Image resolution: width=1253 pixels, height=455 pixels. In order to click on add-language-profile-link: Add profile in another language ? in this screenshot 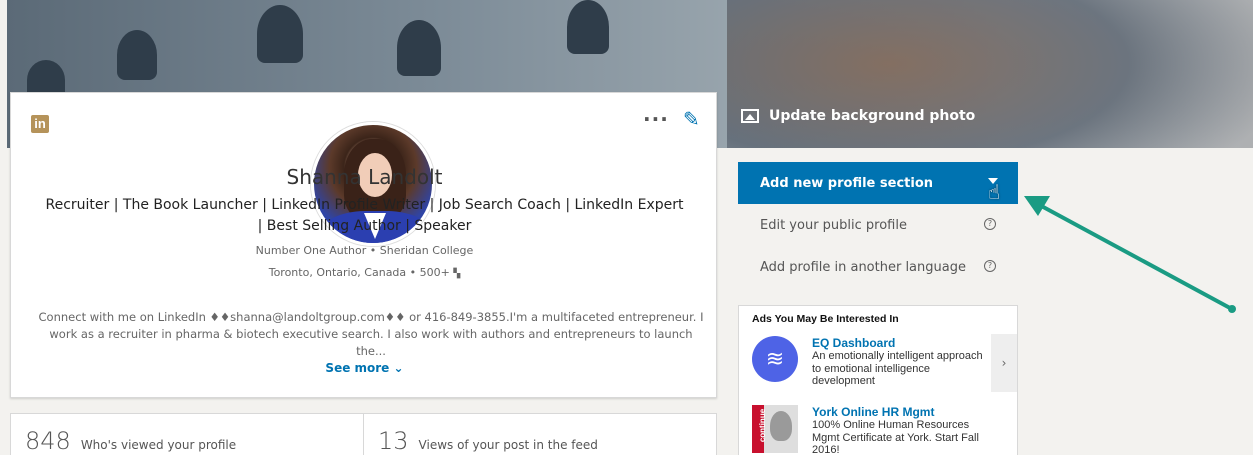, I will do `click(878, 267)`.